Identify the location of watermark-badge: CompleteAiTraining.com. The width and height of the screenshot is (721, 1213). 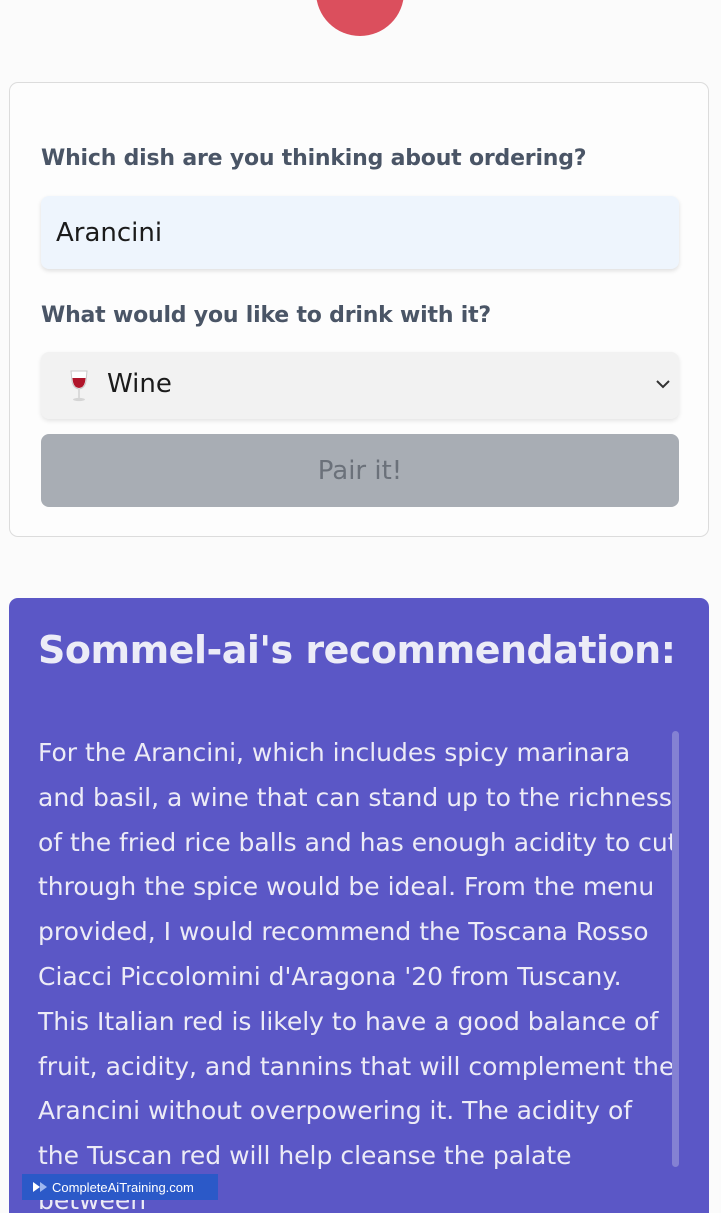
(120, 1187).